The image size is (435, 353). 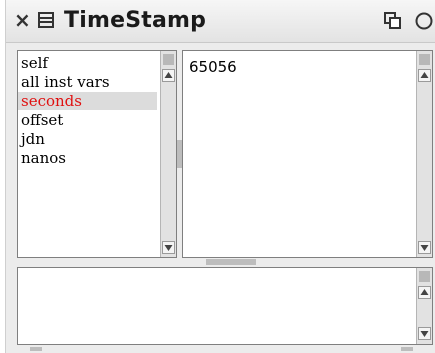 I want to click on field-value-text: 65056, so click(x=213, y=67).